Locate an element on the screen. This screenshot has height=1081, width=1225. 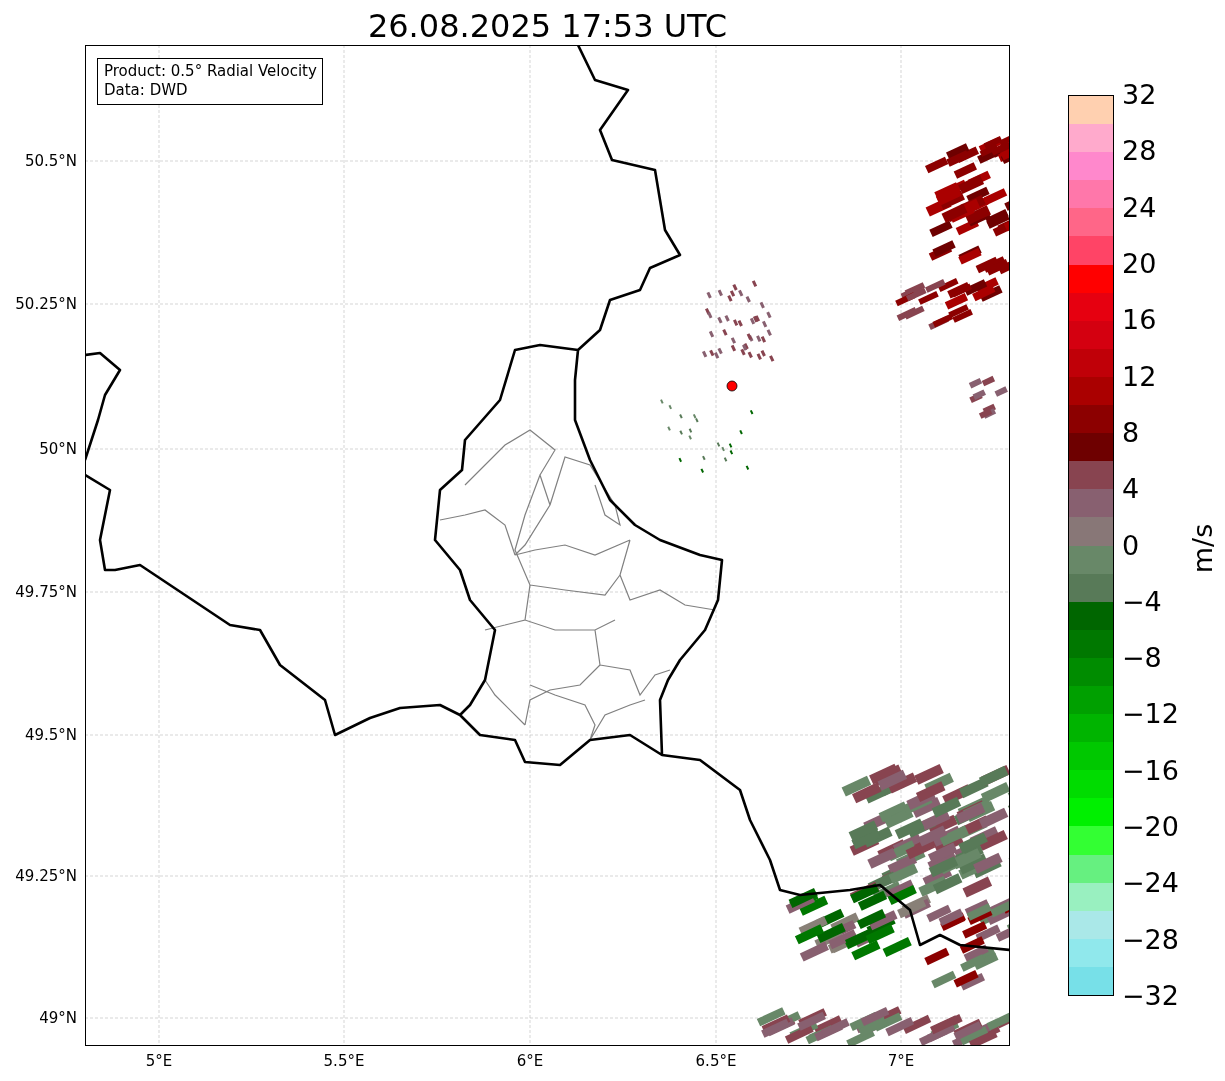
axis-tick-label: 7°E is located at coordinates (901, 1061).